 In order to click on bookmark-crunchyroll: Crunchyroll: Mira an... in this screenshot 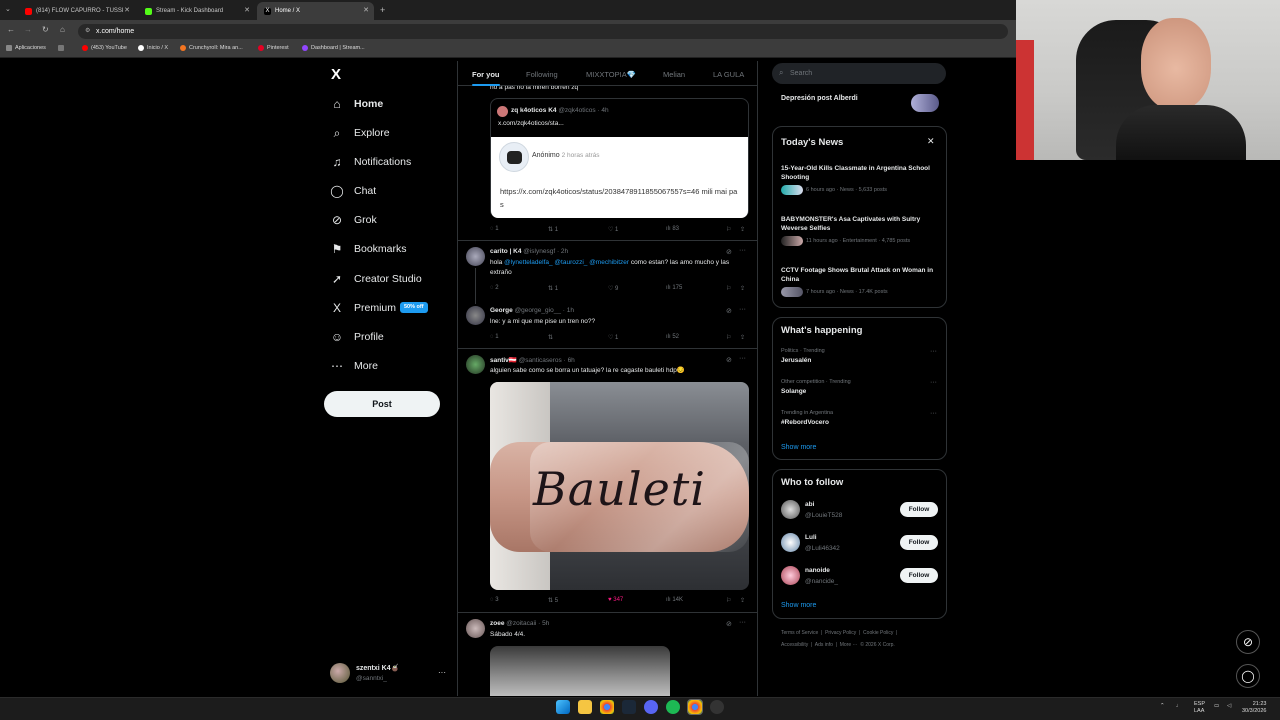, I will do `click(211, 48)`.